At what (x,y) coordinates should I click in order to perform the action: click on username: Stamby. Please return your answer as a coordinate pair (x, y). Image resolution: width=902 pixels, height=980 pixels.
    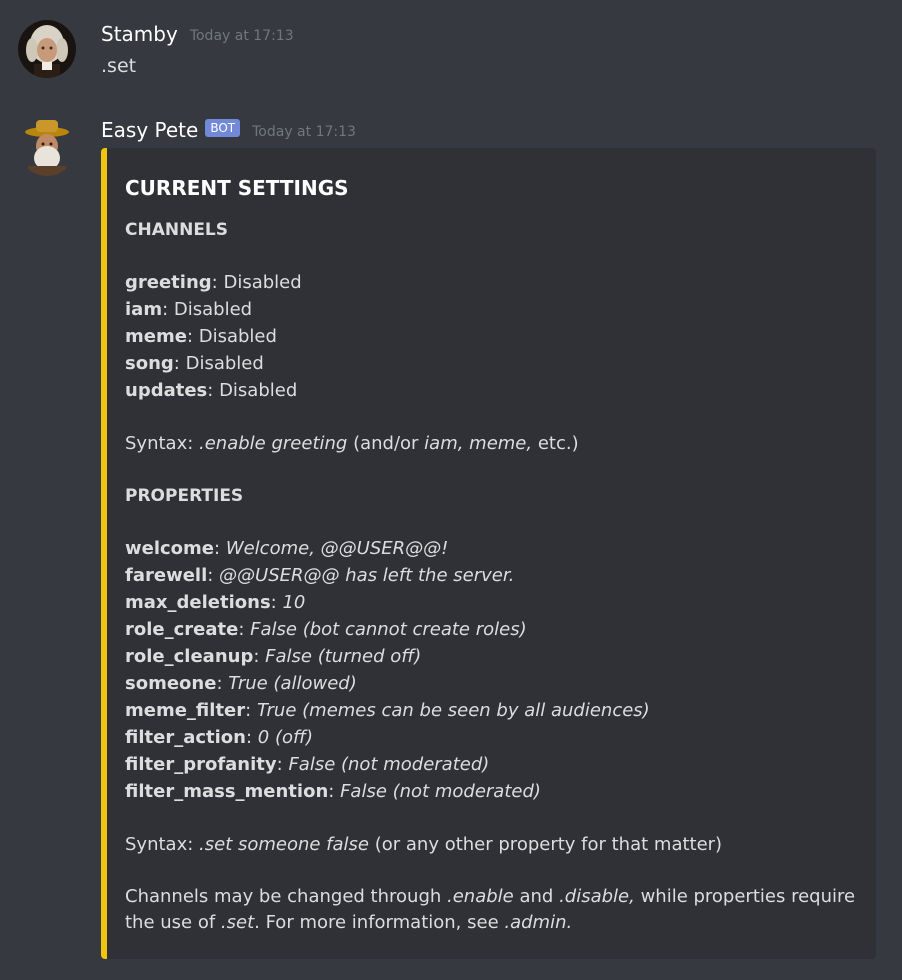
    Looking at the image, I should click on (139, 34).